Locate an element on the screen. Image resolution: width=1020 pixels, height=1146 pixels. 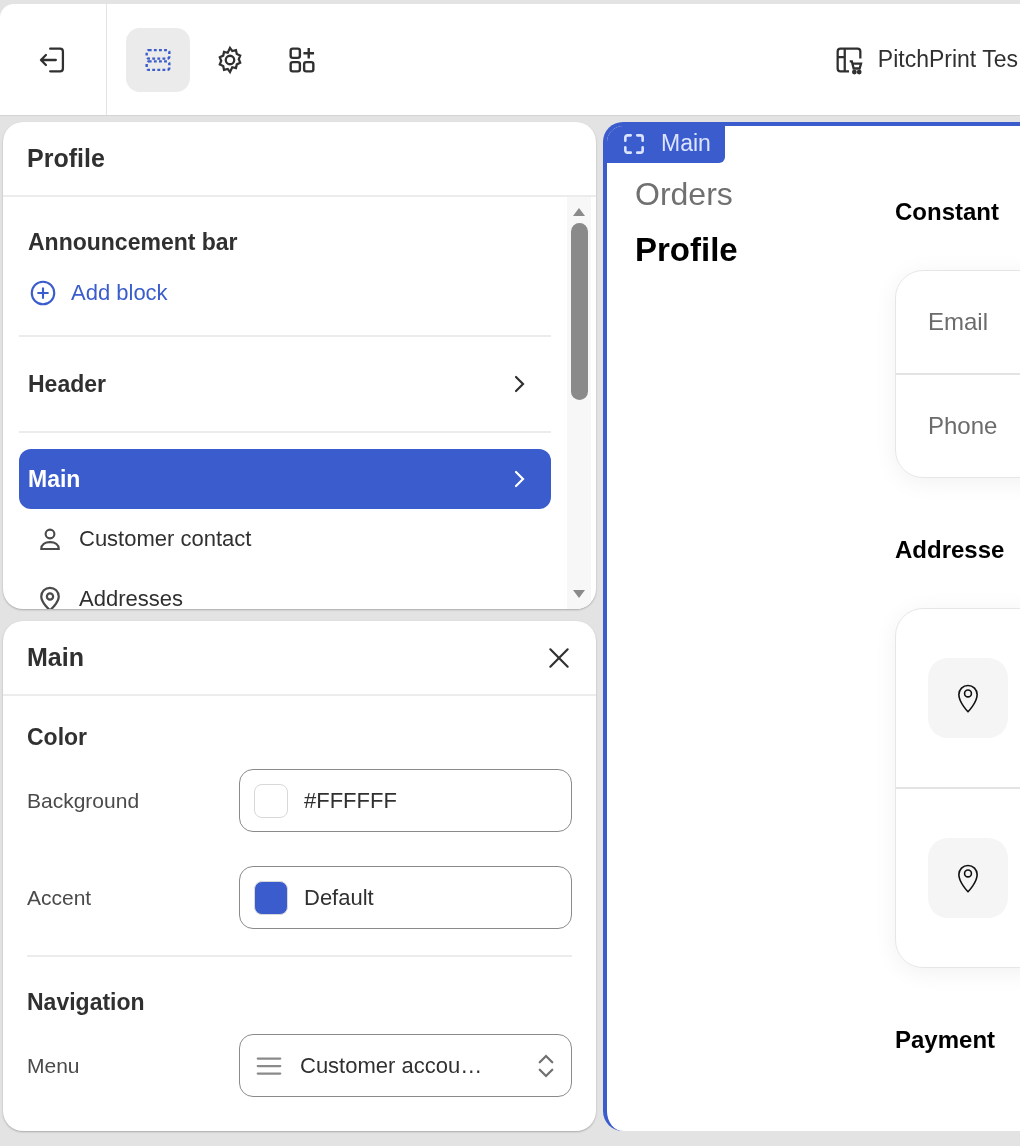
section-item: Main is located at coordinates (285, 479).